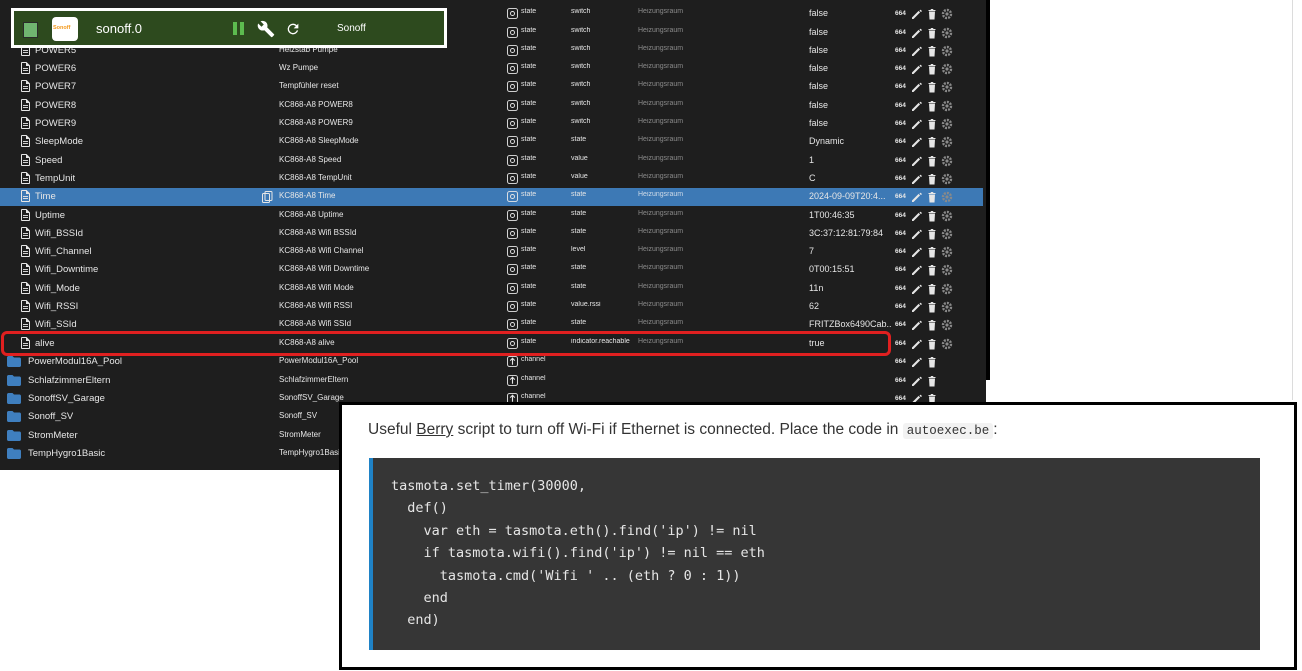  What do you see at coordinates (832, 215) in the screenshot?
I see `row-value: 1T00:46:35` at bounding box center [832, 215].